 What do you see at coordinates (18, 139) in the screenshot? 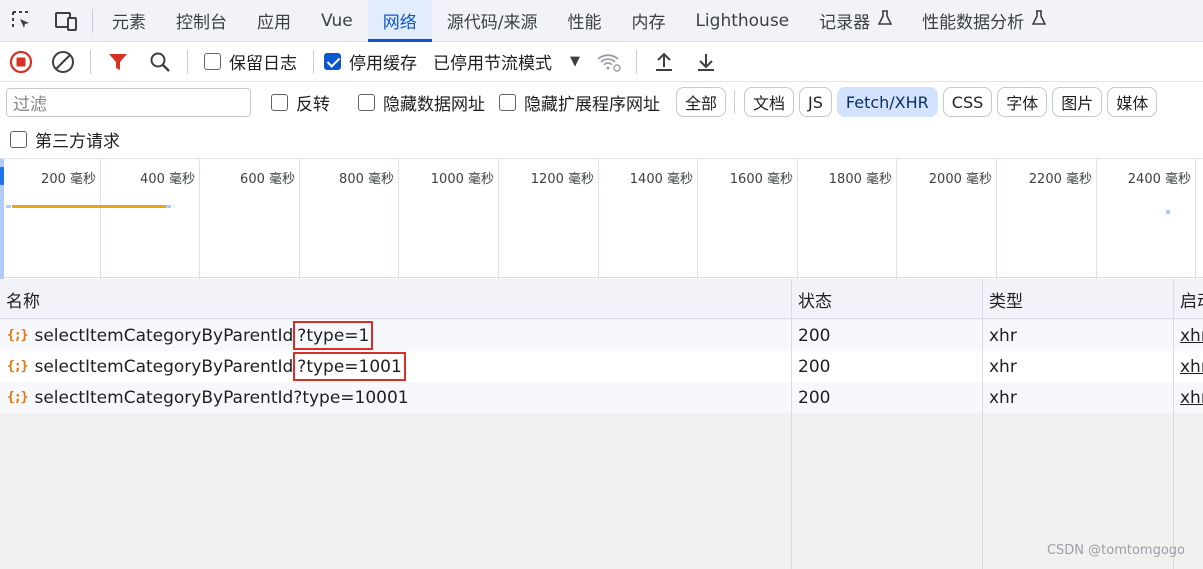
I see `third-party-box` at bounding box center [18, 139].